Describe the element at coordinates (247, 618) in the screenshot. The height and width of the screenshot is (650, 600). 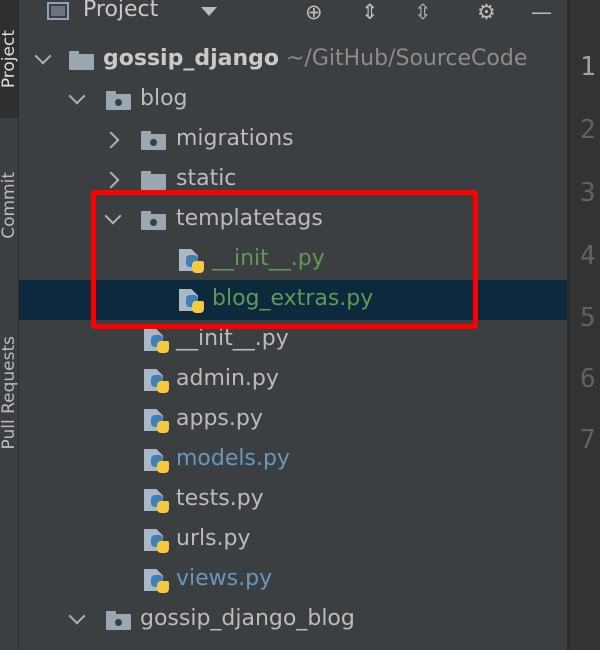
I see `tree-item-label: gossip_django_blog` at that location.